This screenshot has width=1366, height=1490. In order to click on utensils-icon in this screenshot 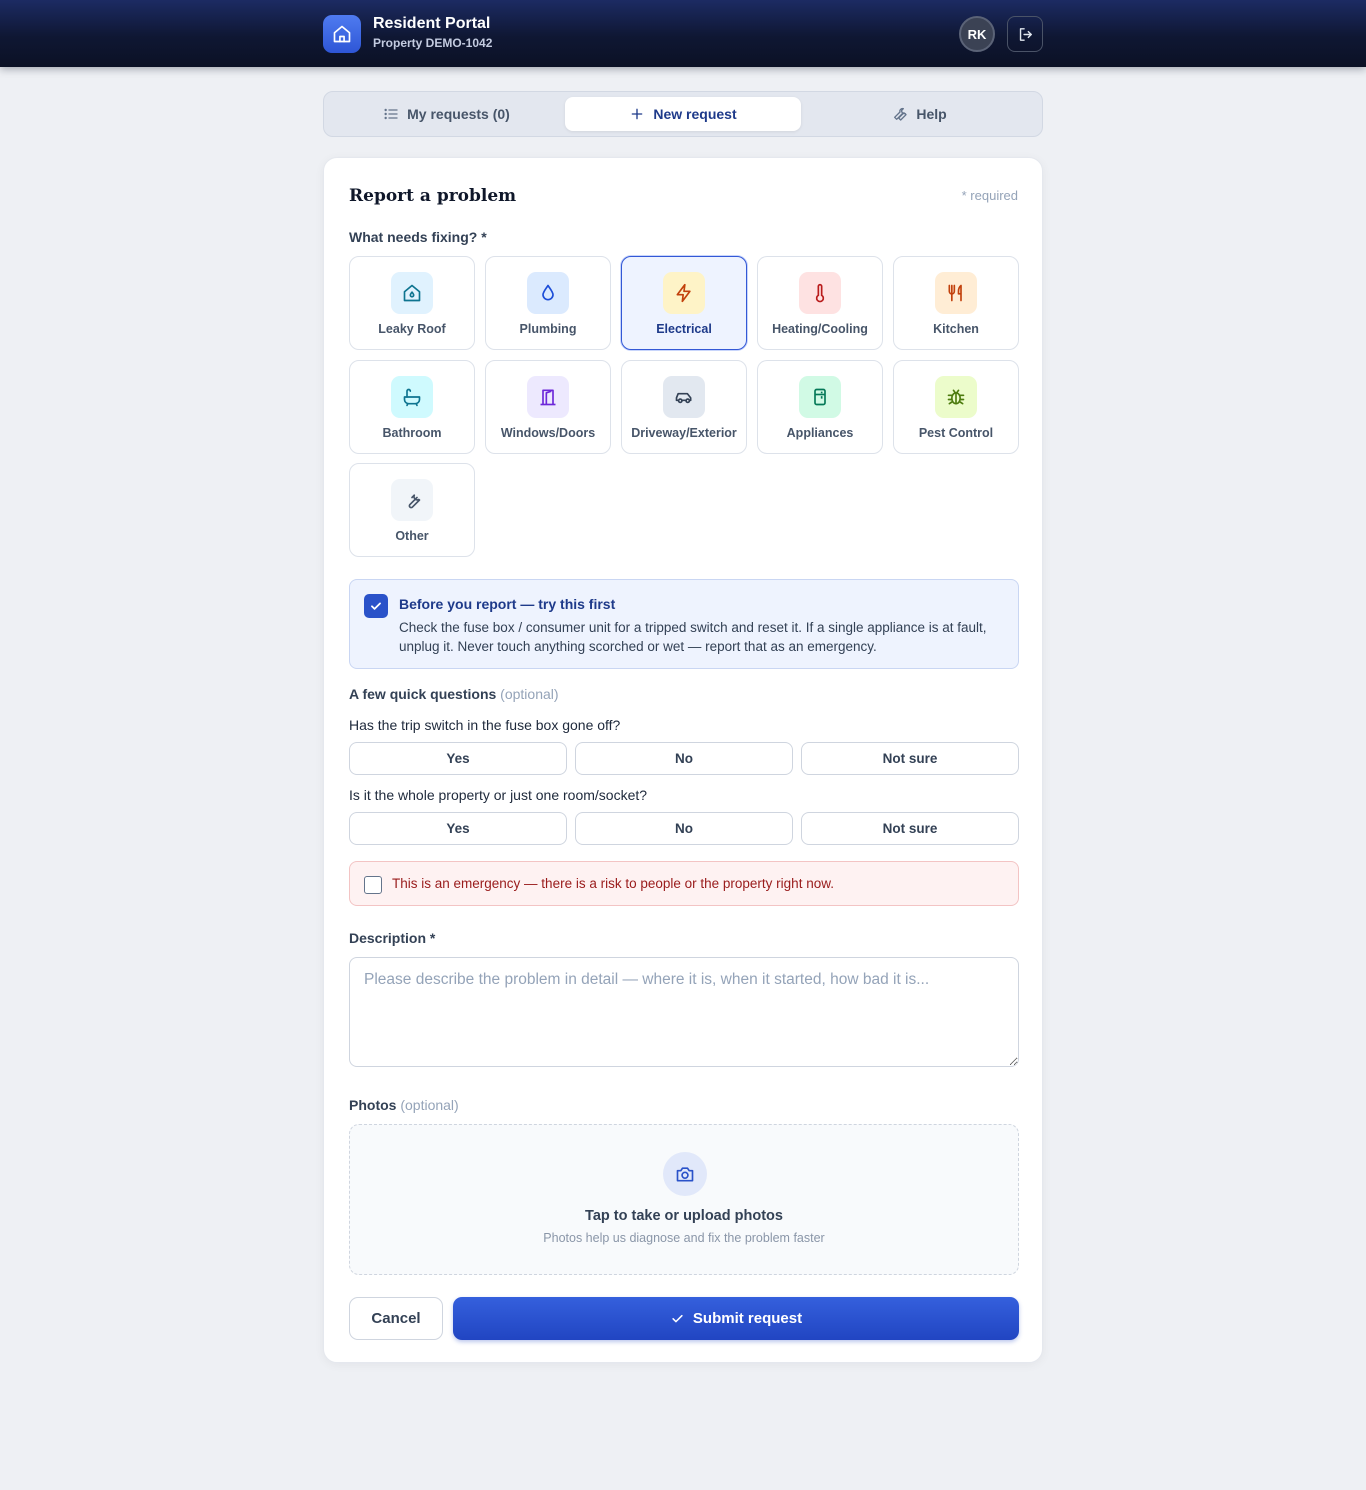, I will do `click(956, 293)`.